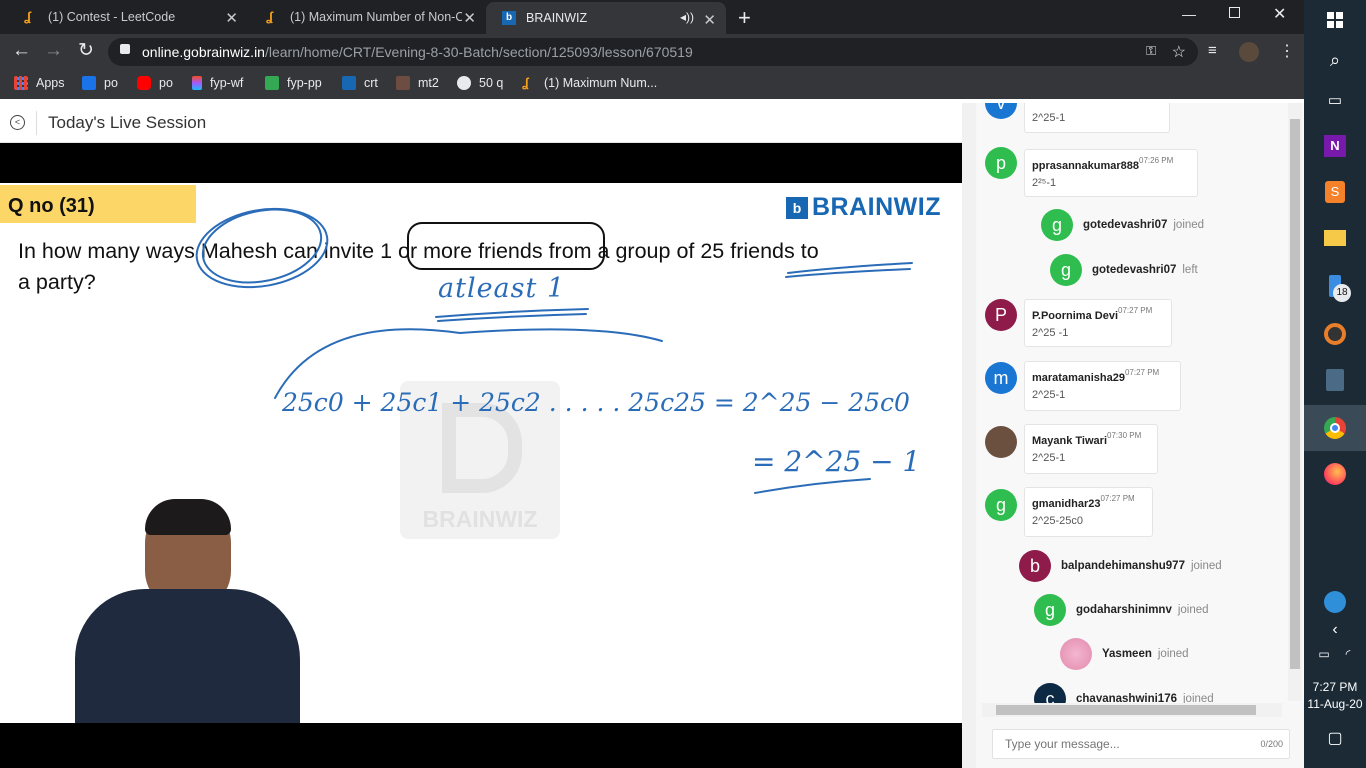 Image resolution: width=1366 pixels, height=768 pixels. Describe the element at coordinates (403, 83) in the screenshot. I see `cc-icon` at that location.